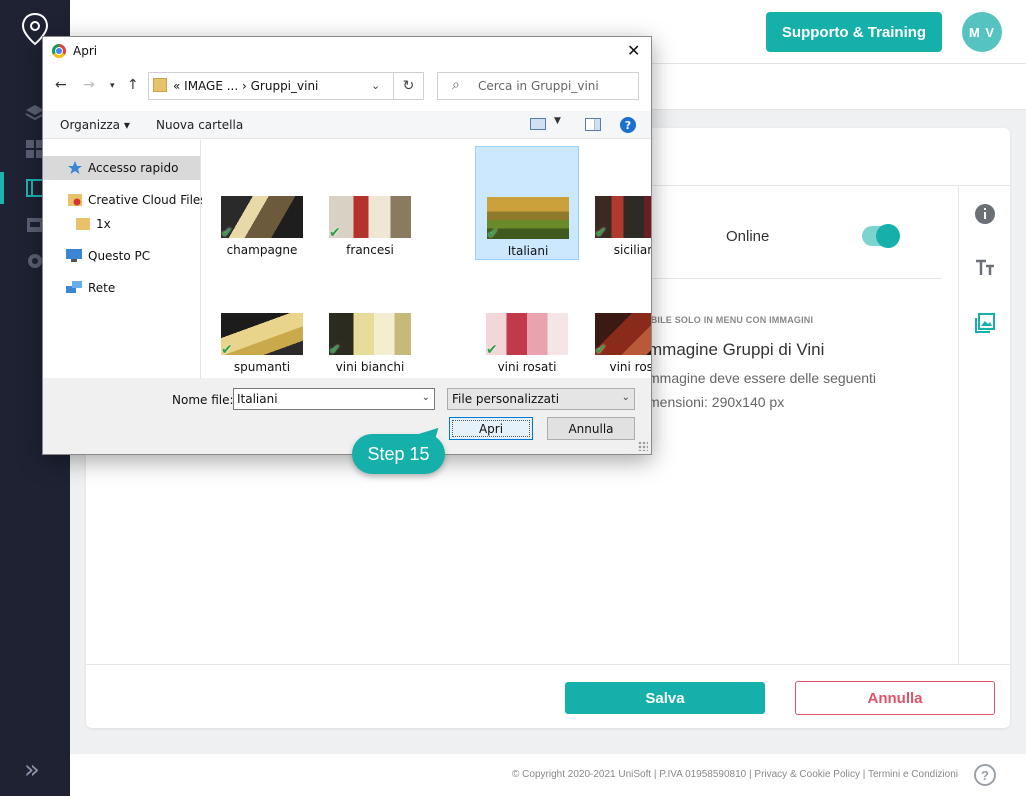 This screenshot has height=796, width=1026. I want to click on nav-item-1x: 1x, so click(121, 224).